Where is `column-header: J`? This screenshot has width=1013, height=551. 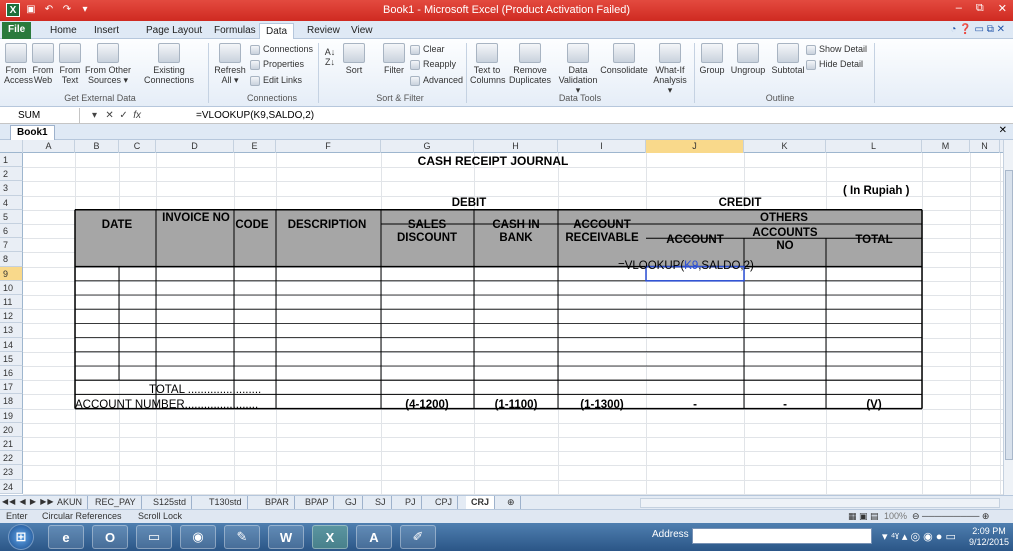 column-header: J is located at coordinates (695, 146).